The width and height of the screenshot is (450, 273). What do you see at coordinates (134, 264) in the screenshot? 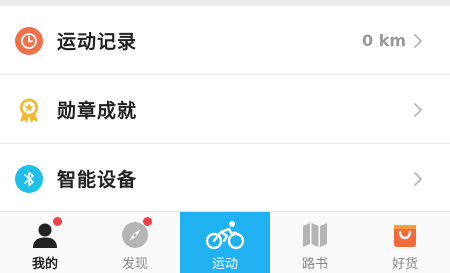
I see `tab-label: 发现` at bounding box center [134, 264].